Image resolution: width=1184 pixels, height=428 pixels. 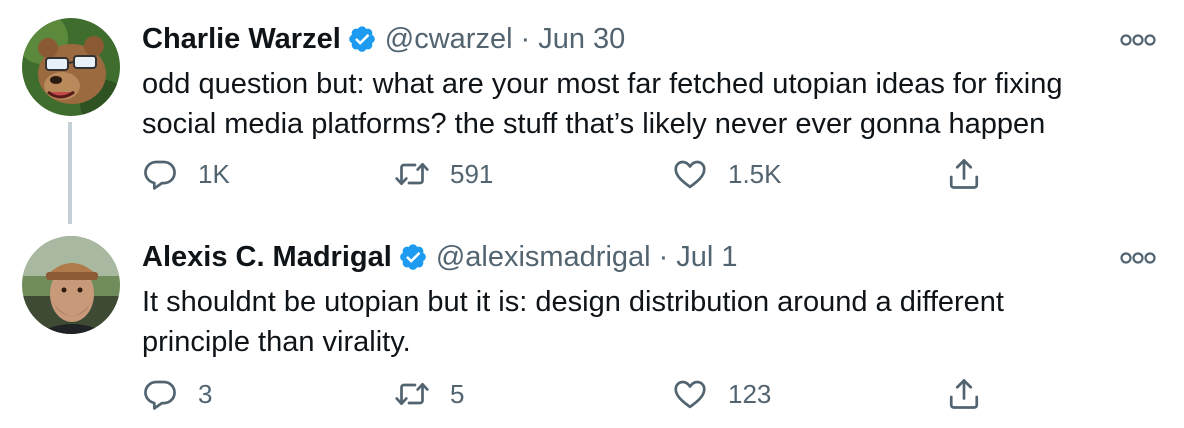 What do you see at coordinates (205, 393) in the screenshot?
I see `reply-count: 3` at bounding box center [205, 393].